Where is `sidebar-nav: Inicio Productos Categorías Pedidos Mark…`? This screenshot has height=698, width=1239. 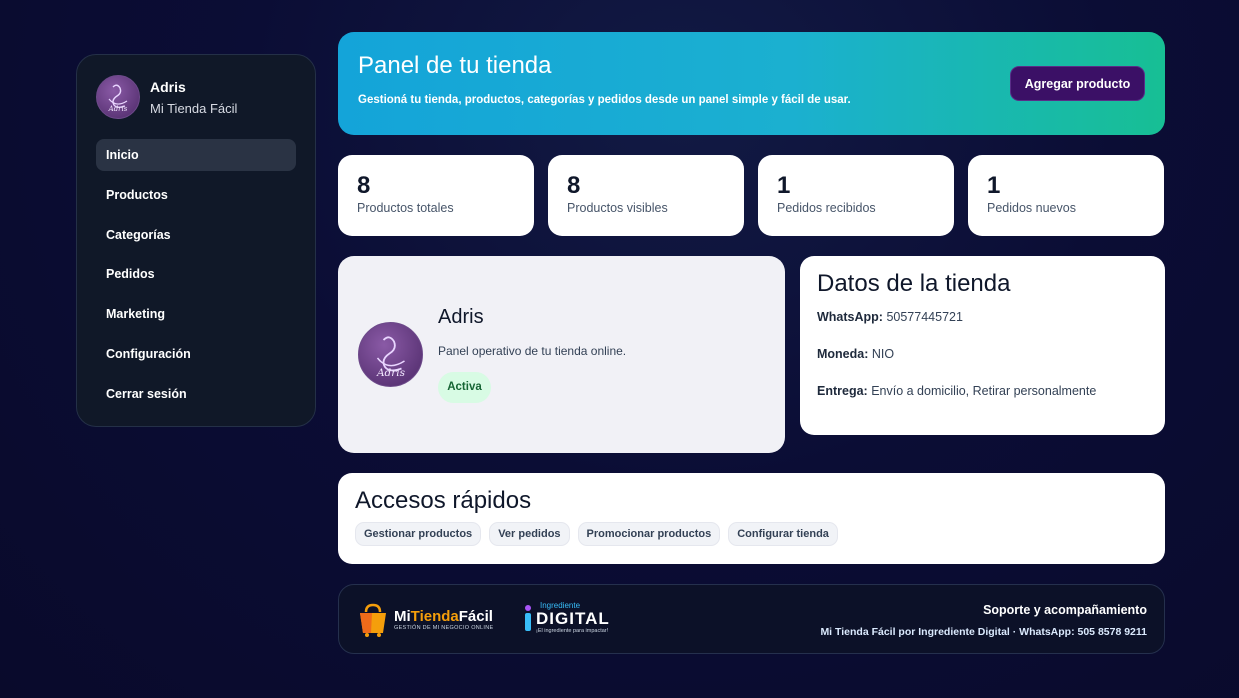
sidebar-nav: Inicio Productos Categorías Pedidos Mark… is located at coordinates (196, 274).